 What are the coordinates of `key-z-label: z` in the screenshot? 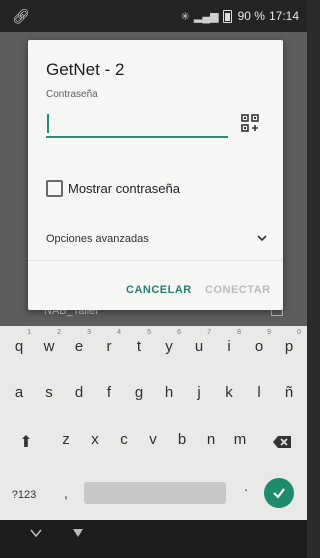 It's located at (66, 439).